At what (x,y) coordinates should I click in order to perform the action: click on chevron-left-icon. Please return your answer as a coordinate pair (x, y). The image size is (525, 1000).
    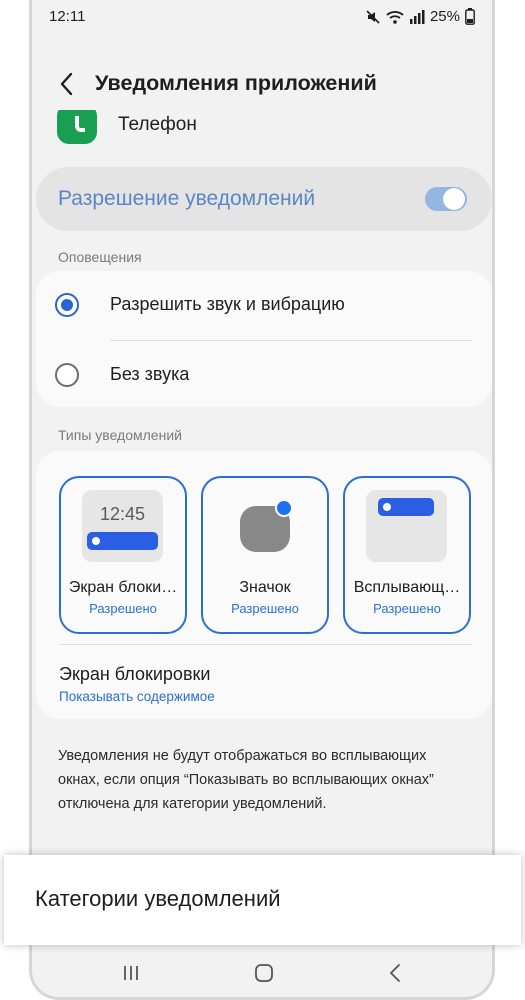
    Looking at the image, I should click on (67, 84).